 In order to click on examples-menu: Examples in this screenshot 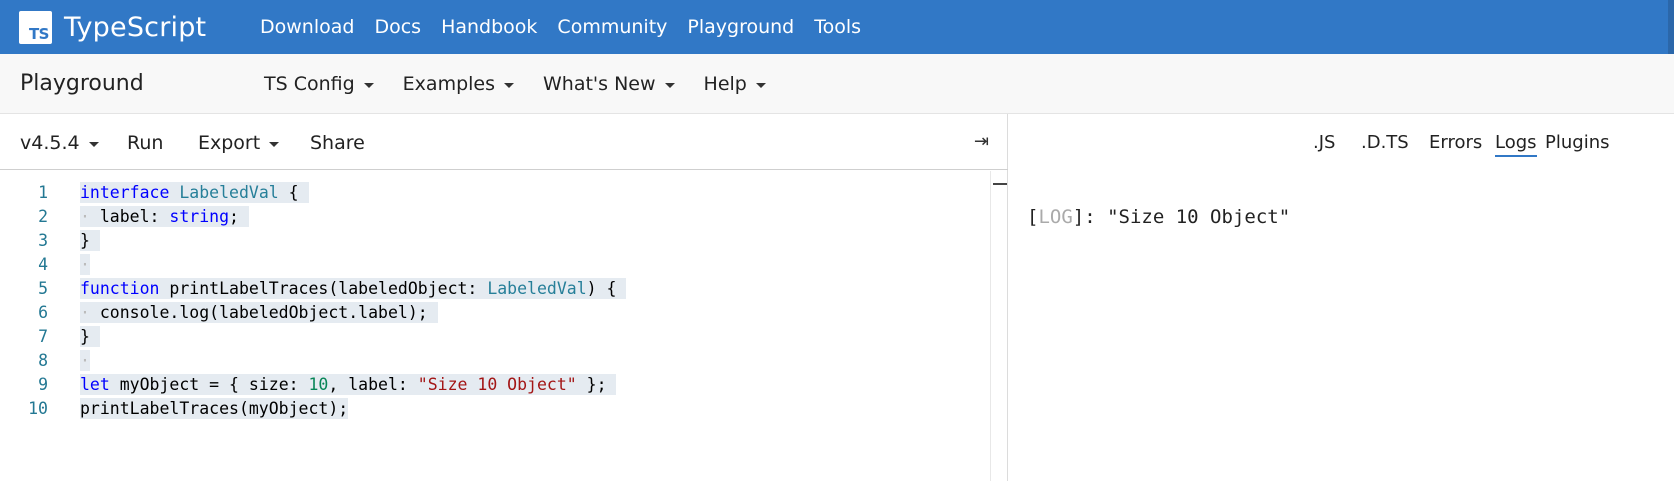, I will do `click(458, 84)`.